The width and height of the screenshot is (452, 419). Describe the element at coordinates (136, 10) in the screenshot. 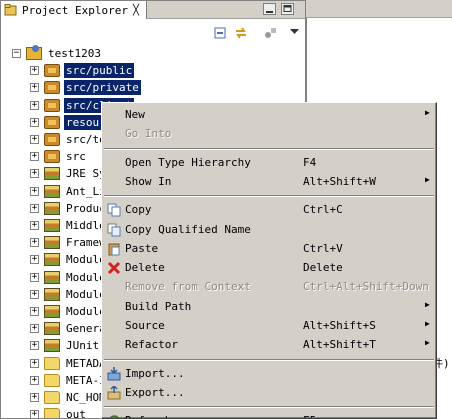

I see `close-icon: ╳` at that location.